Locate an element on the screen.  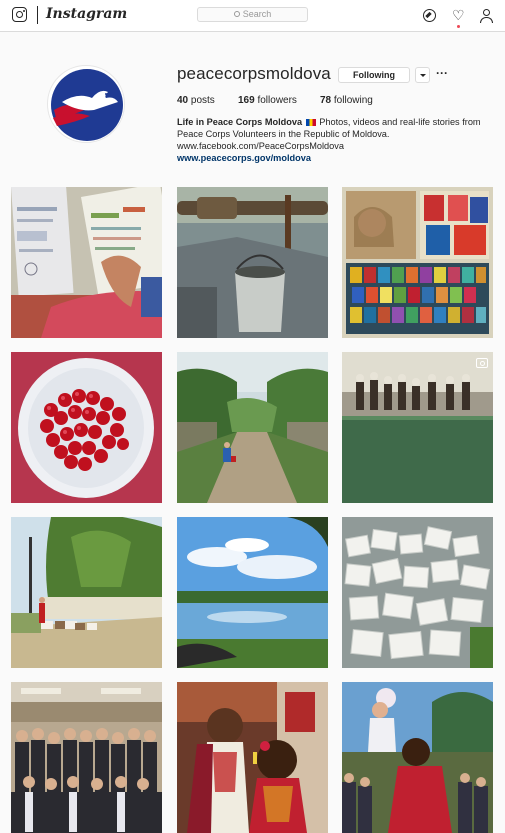
profile-username: peacecorpsmoldova is located at coordinates (254, 73).